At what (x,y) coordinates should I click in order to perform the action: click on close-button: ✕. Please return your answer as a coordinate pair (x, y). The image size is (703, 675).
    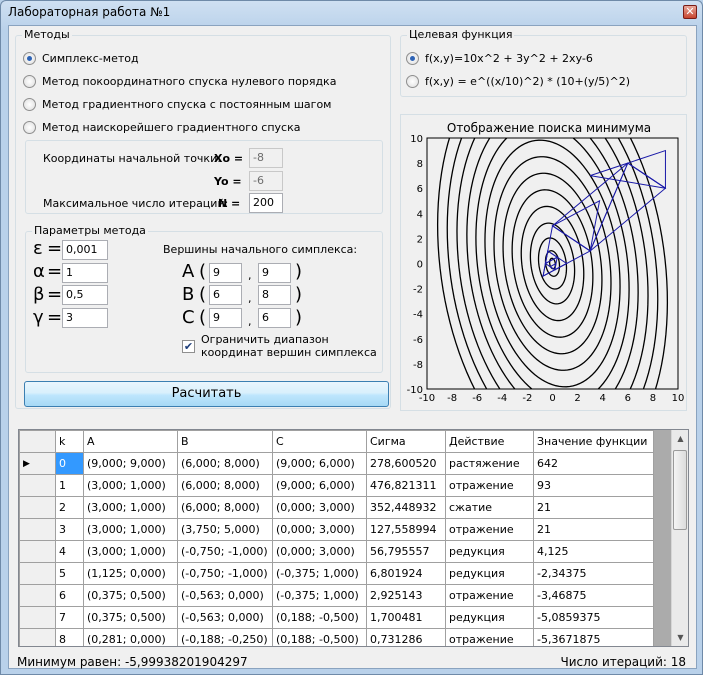
    Looking at the image, I should click on (690, 12).